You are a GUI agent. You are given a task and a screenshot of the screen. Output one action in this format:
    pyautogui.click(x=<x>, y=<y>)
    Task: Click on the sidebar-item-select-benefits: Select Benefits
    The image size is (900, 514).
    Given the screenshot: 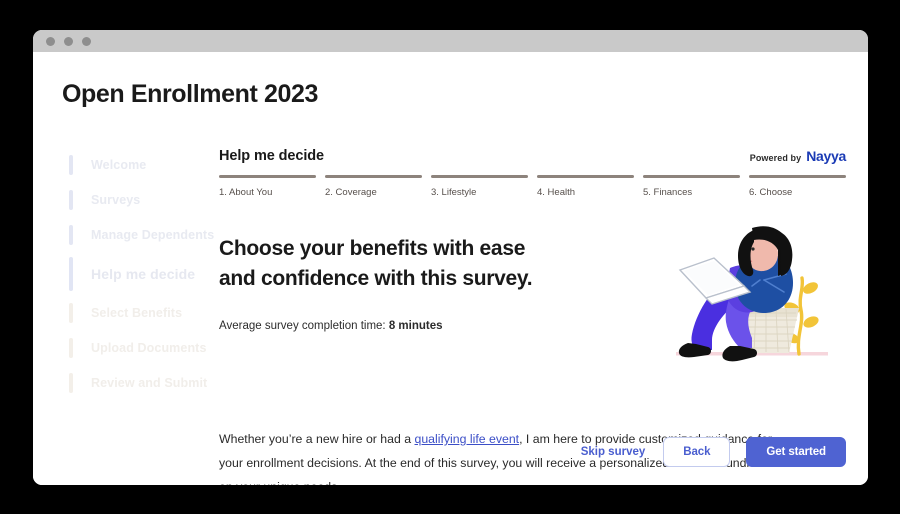 What is the action you would take?
    pyautogui.click(x=149, y=313)
    